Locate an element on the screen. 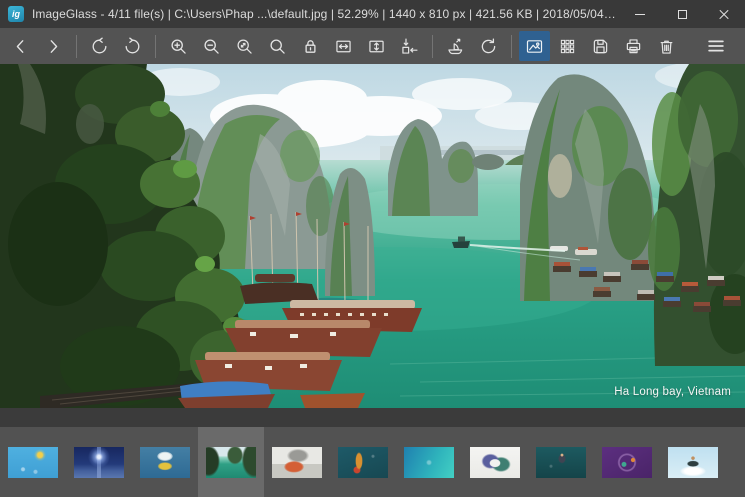 The height and width of the screenshot is (497, 745). thumbnail-bar is located at coordinates (372, 462).